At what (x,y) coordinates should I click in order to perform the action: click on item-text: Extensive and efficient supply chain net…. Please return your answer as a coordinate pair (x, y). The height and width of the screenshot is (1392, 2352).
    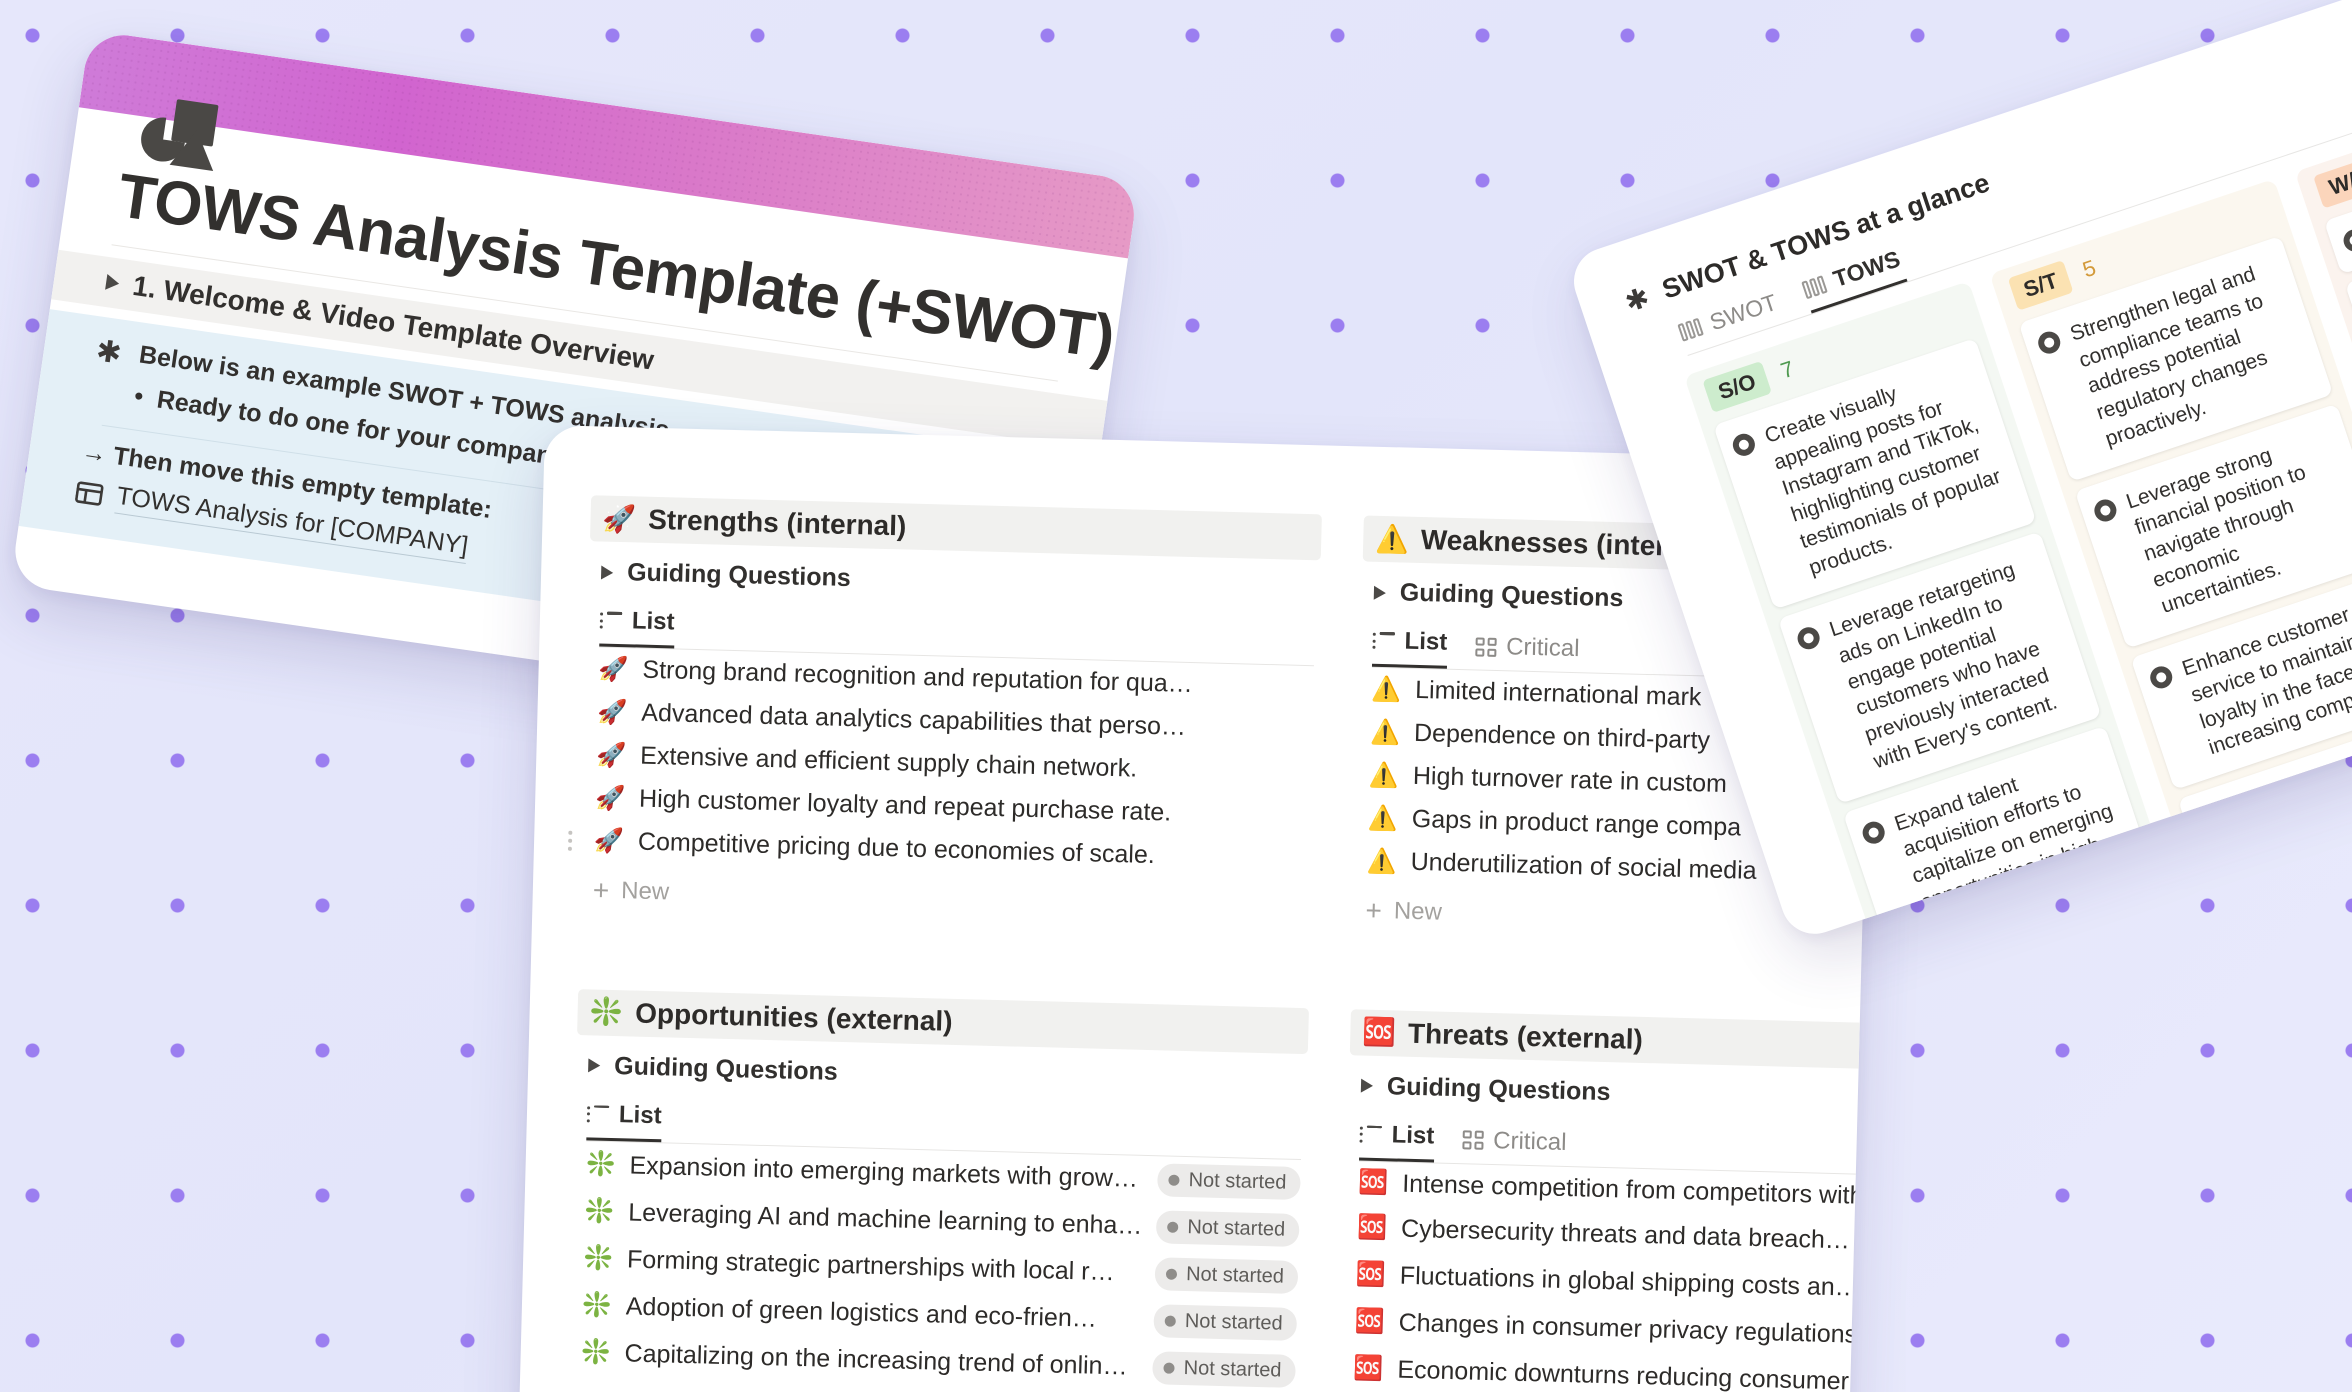
    Looking at the image, I should click on (888, 762).